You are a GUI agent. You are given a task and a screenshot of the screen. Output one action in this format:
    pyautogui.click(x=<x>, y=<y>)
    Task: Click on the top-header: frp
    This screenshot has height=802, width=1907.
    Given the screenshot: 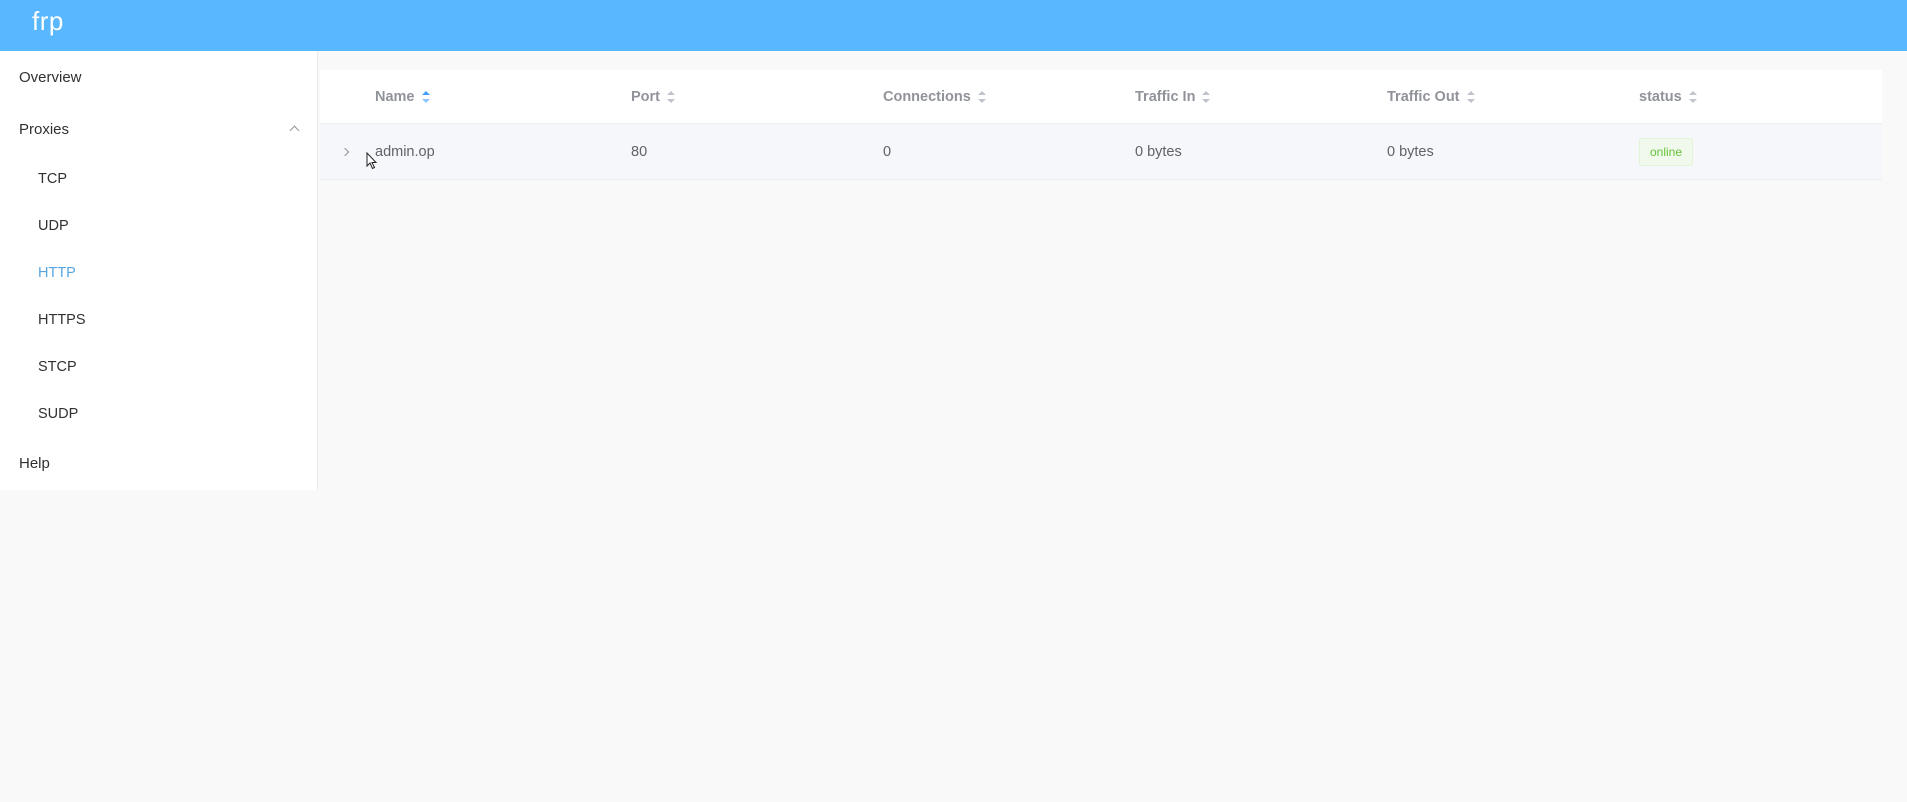 What is the action you would take?
    pyautogui.click(x=953, y=25)
    